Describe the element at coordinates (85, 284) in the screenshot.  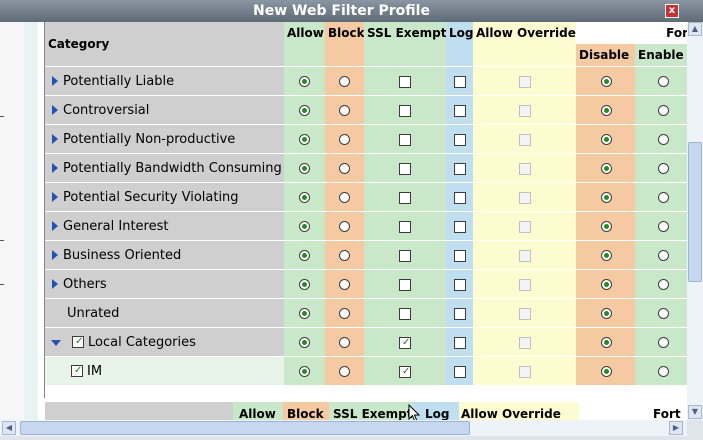
I see `category-label: Others` at that location.